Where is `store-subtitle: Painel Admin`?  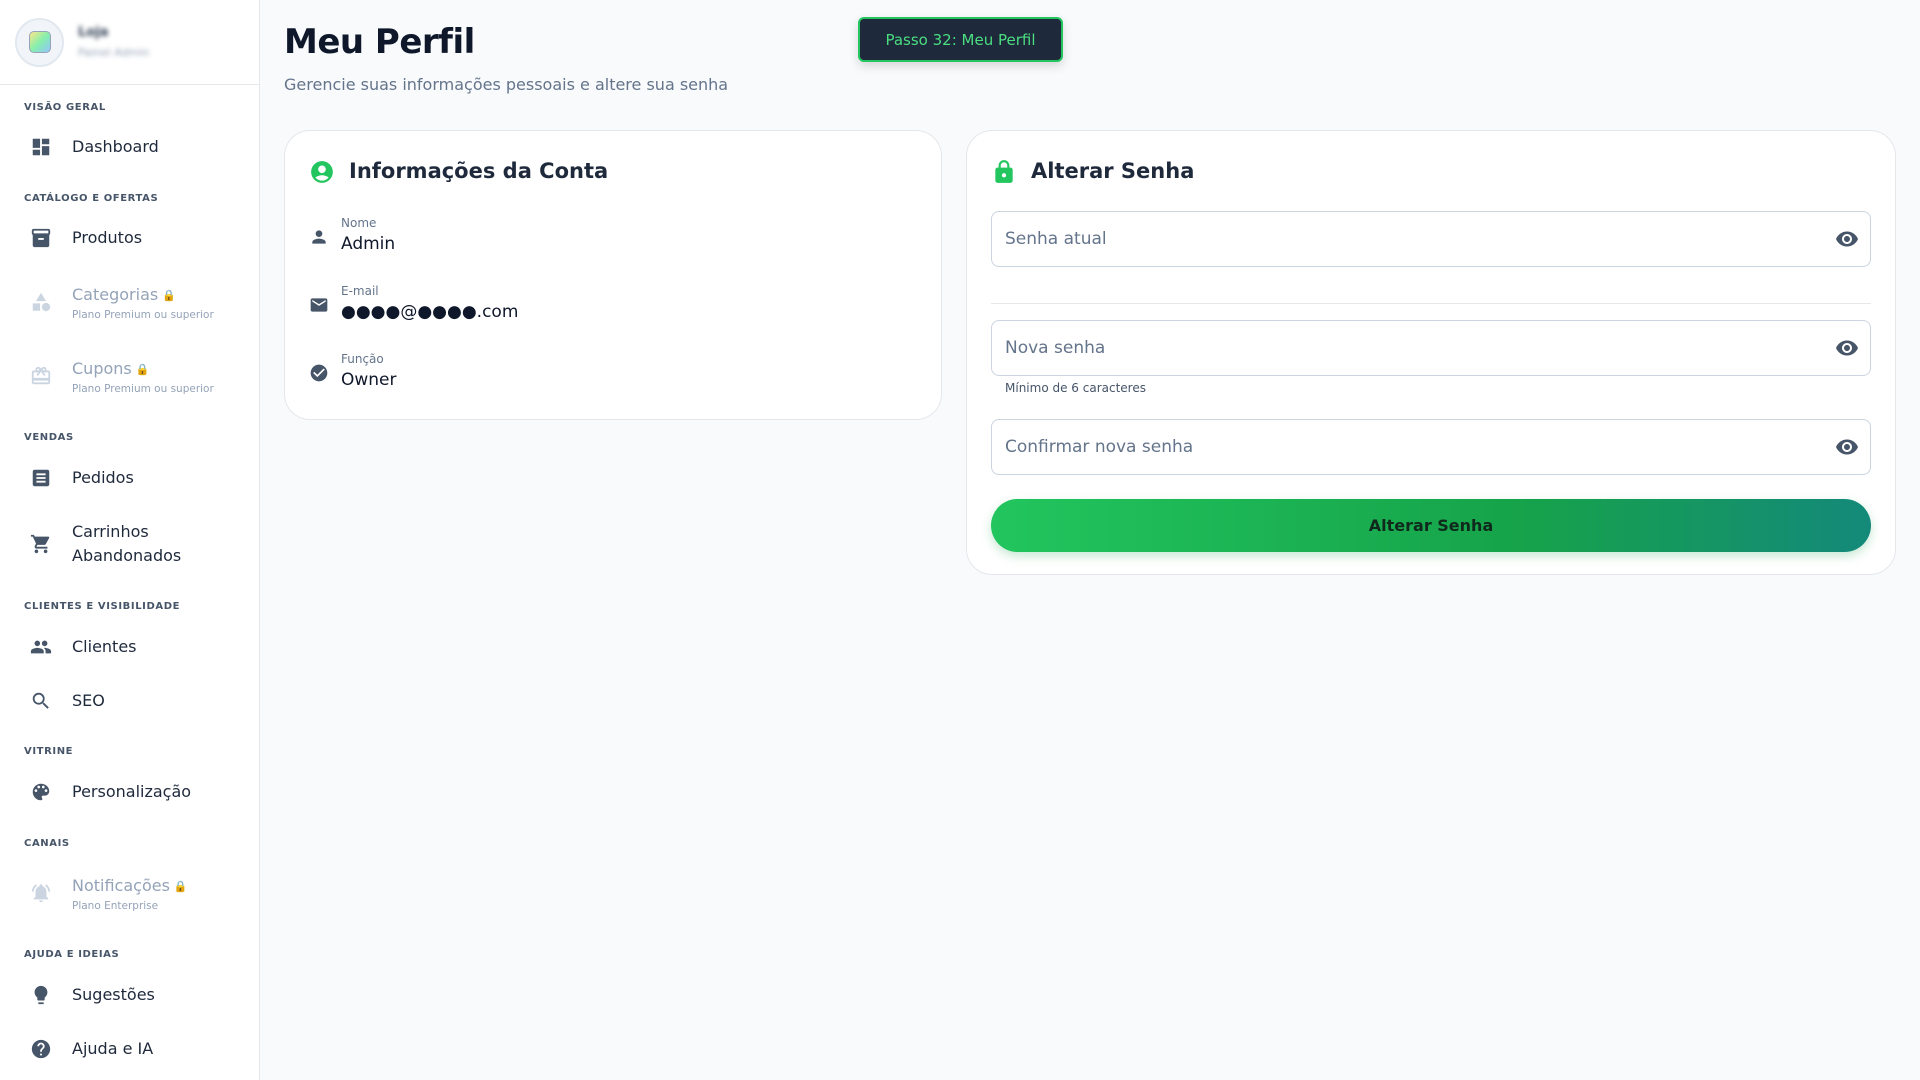 store-subtitle: Painel Admin is located at coordinates (114, 52).